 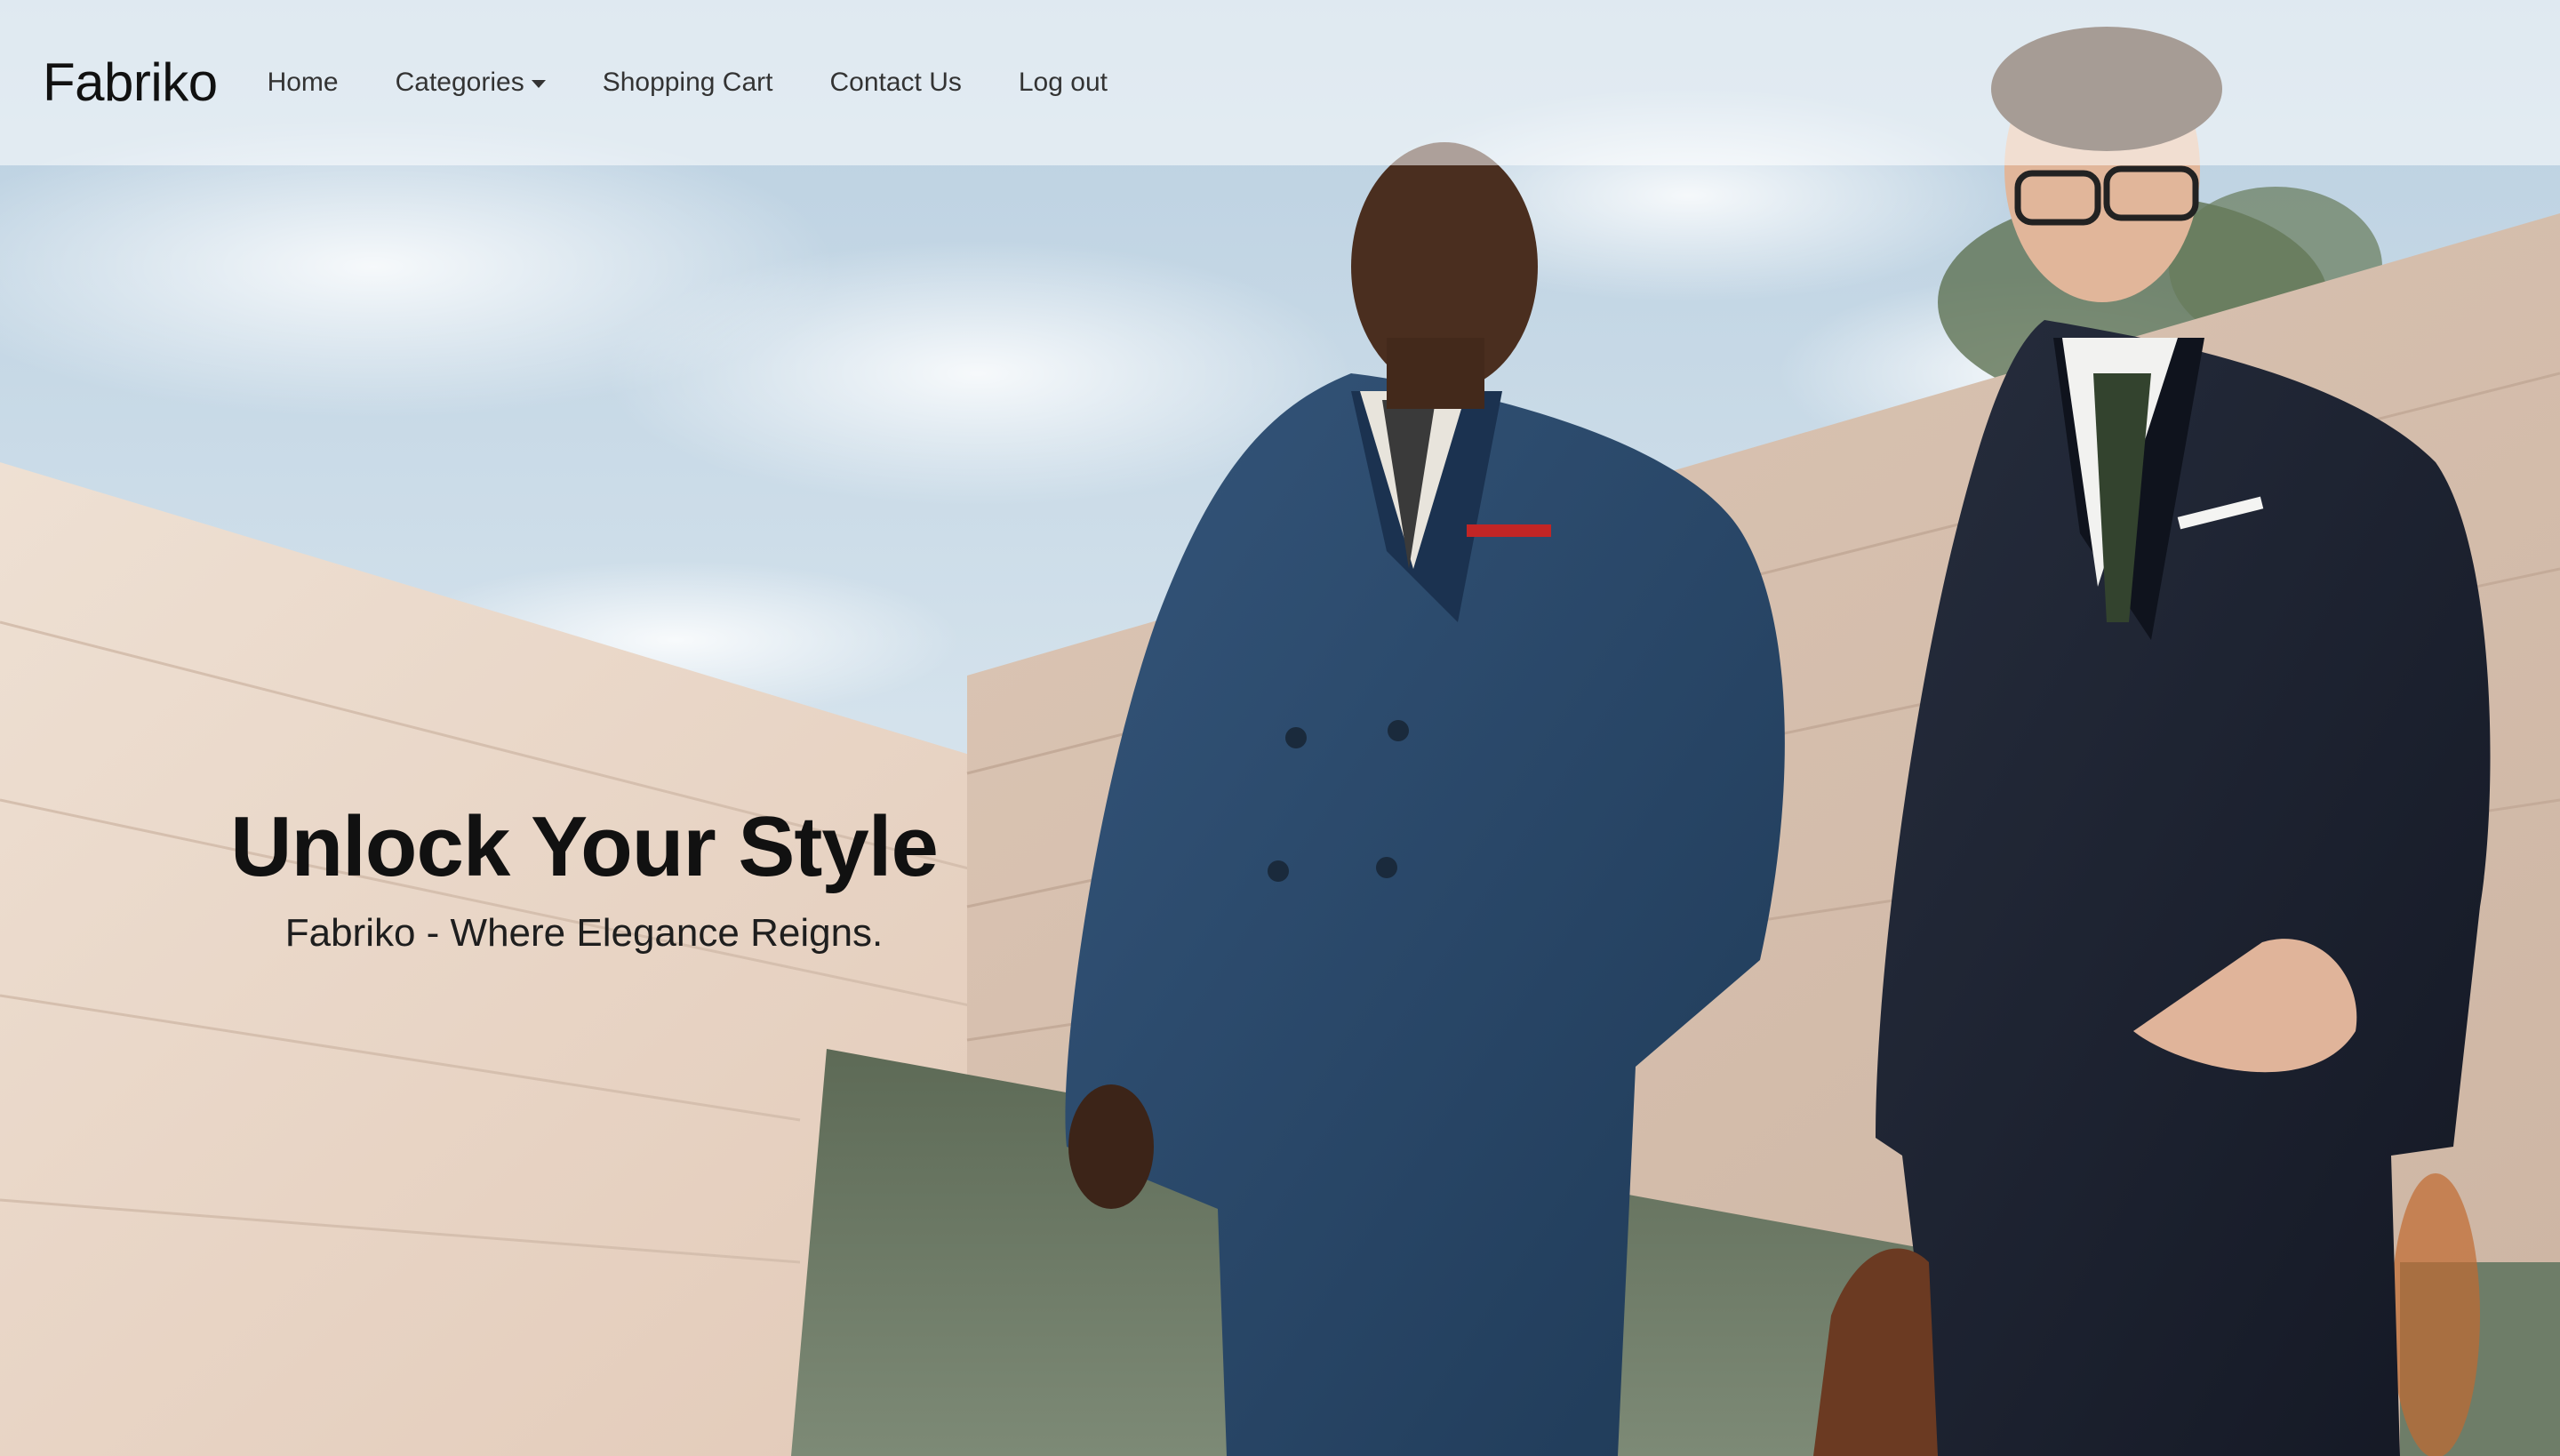 I want to click on nav-categories-label: Categories, so click(x=459, y=82).